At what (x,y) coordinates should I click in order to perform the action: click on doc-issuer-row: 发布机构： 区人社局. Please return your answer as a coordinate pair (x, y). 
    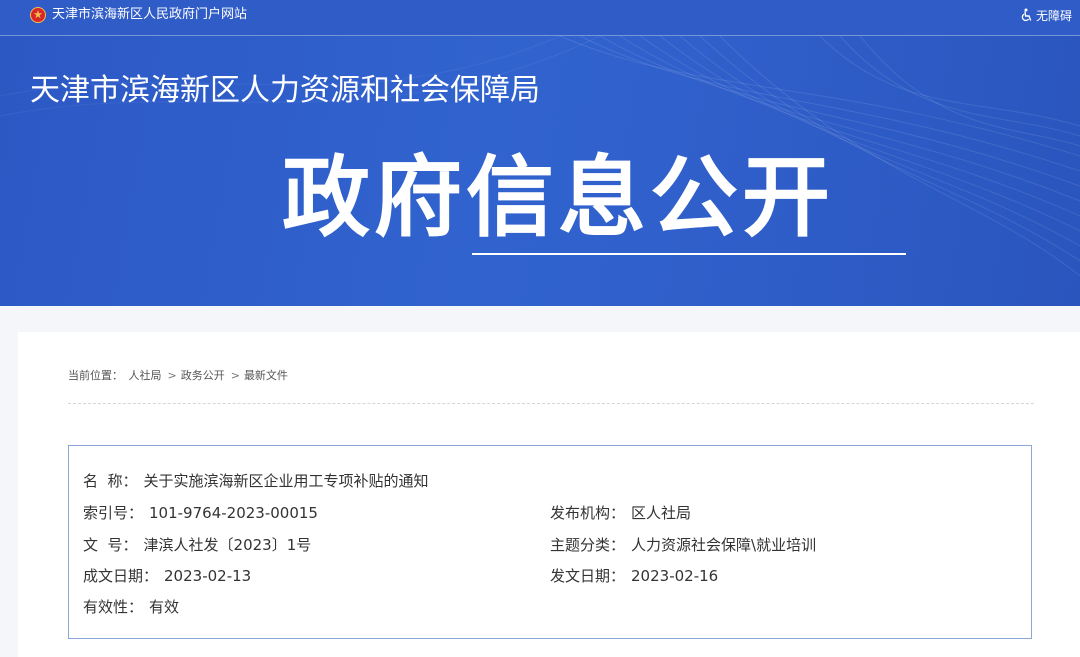
    Looking at the image, I should click on (620, 513).